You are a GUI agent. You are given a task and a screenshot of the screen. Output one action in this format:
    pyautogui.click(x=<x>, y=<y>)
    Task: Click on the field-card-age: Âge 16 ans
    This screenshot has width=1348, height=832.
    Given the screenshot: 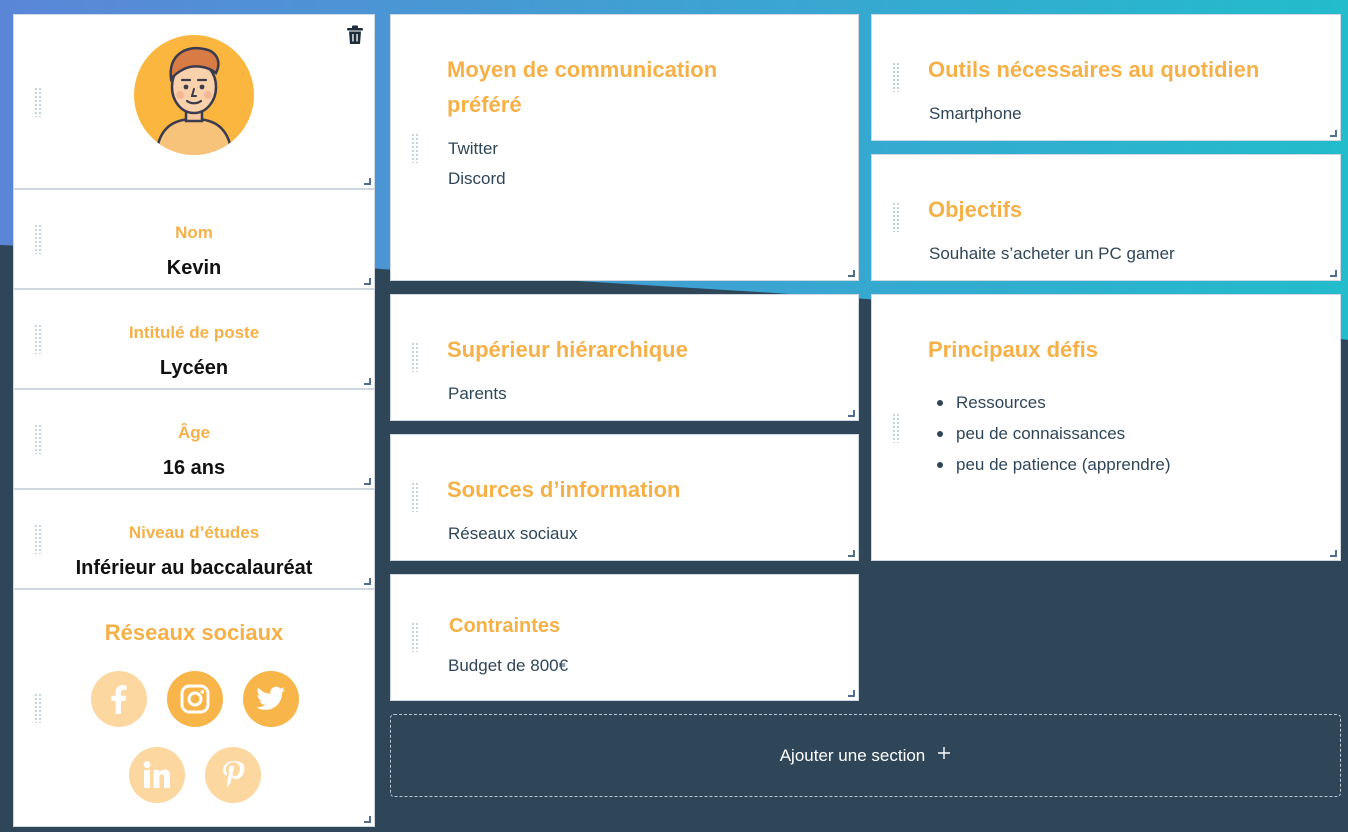 What is the action you would take?
    pyautogui.click(x=194, y=439)
    